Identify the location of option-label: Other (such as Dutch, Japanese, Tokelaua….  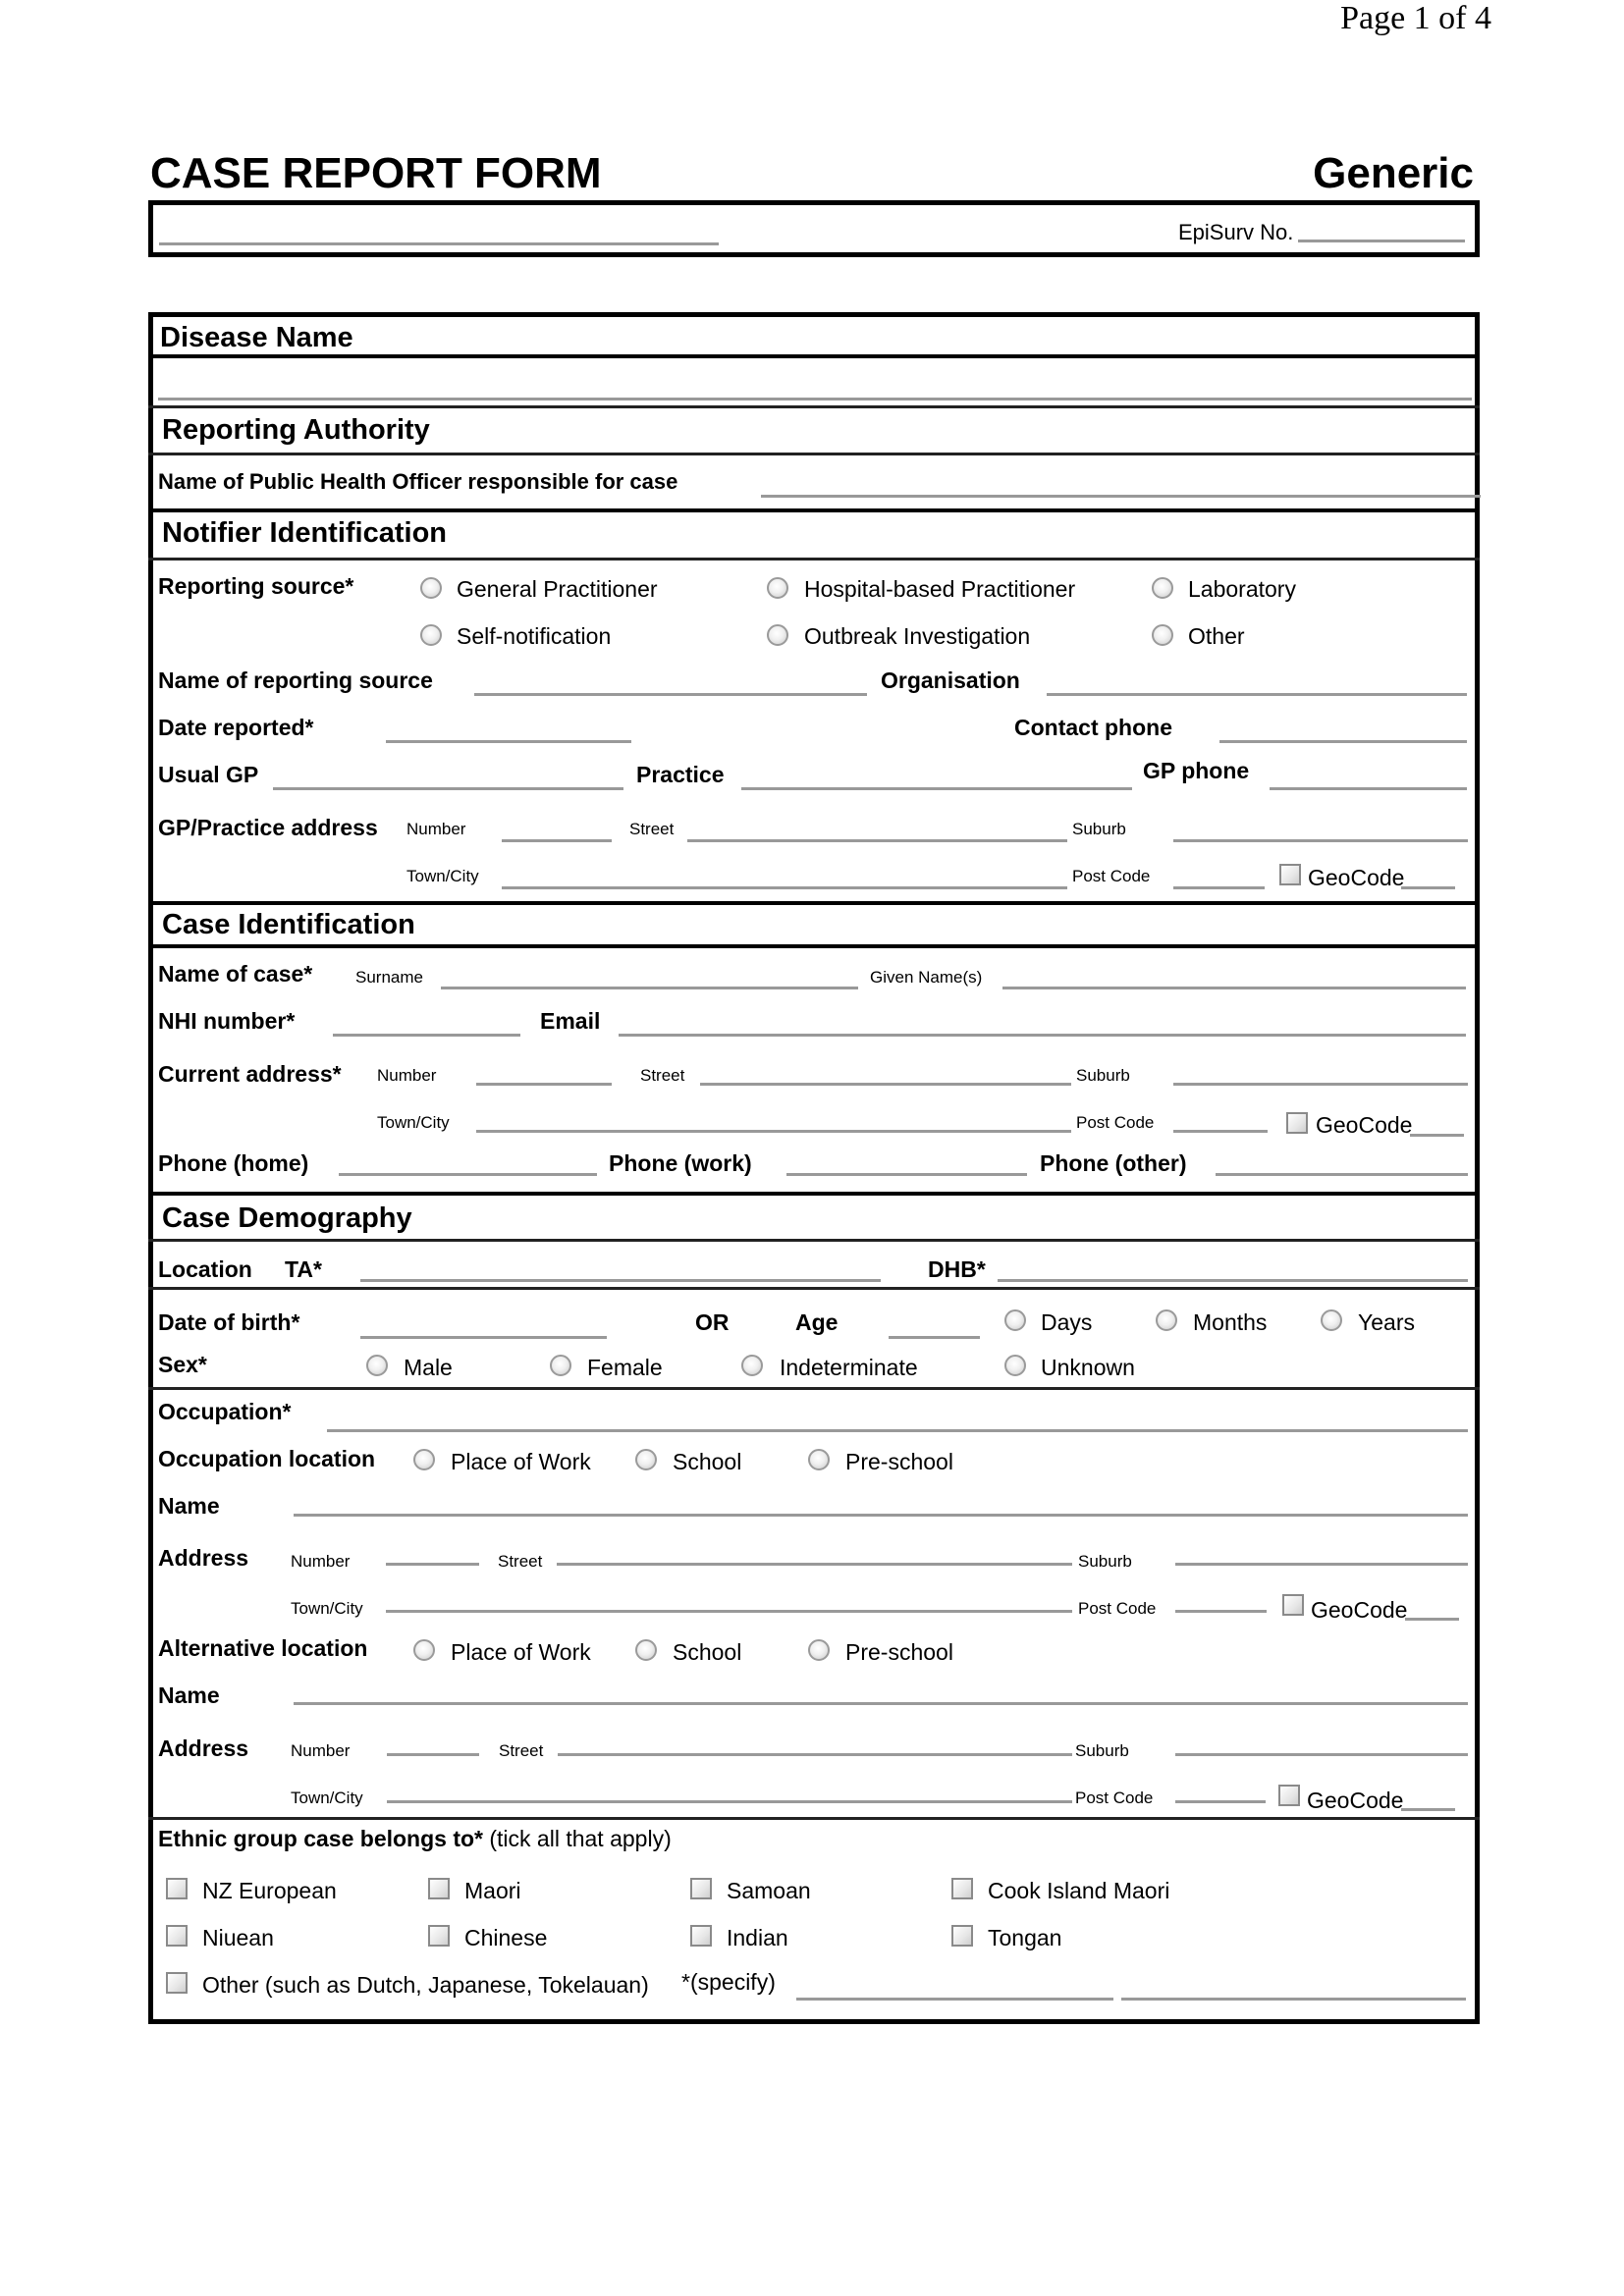
(425, 1985).